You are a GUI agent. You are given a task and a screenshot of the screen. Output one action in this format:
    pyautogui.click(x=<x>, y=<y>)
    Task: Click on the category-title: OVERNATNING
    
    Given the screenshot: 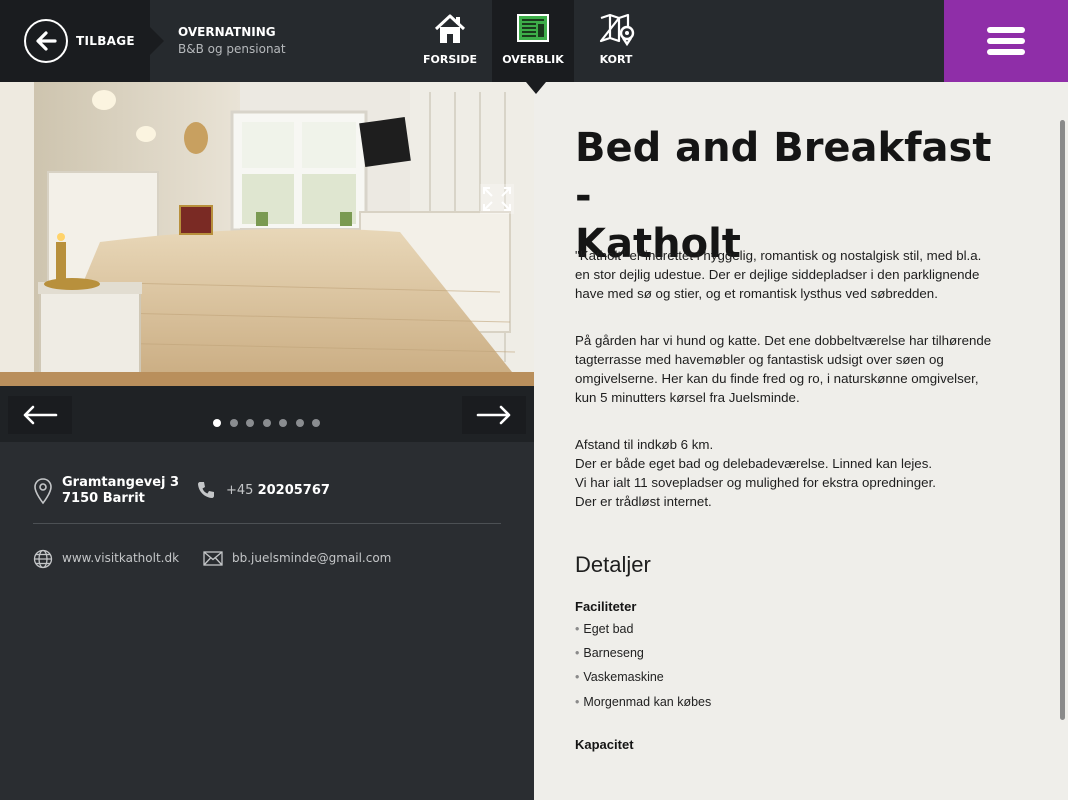 What is the action you would take?
    pyautogui.click(x=227, y=32)
    